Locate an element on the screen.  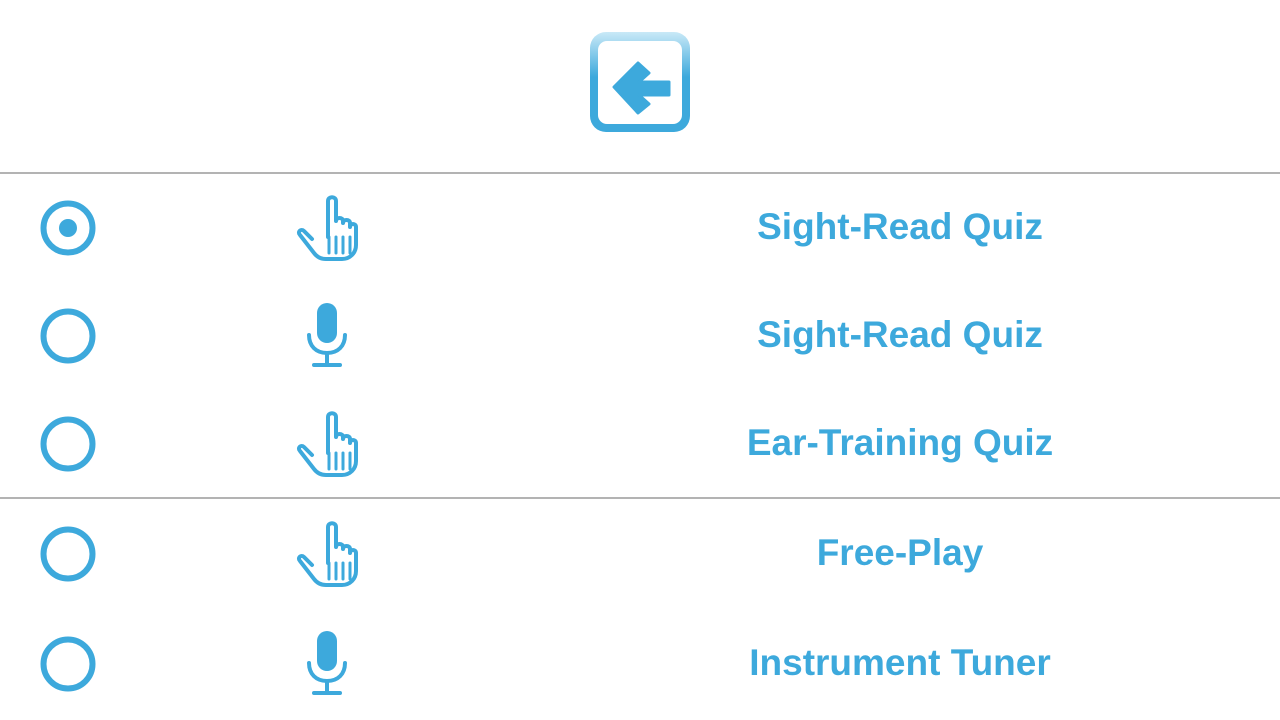
mode-label: Ear-Training Quiz is located at coordinates (900, 442).